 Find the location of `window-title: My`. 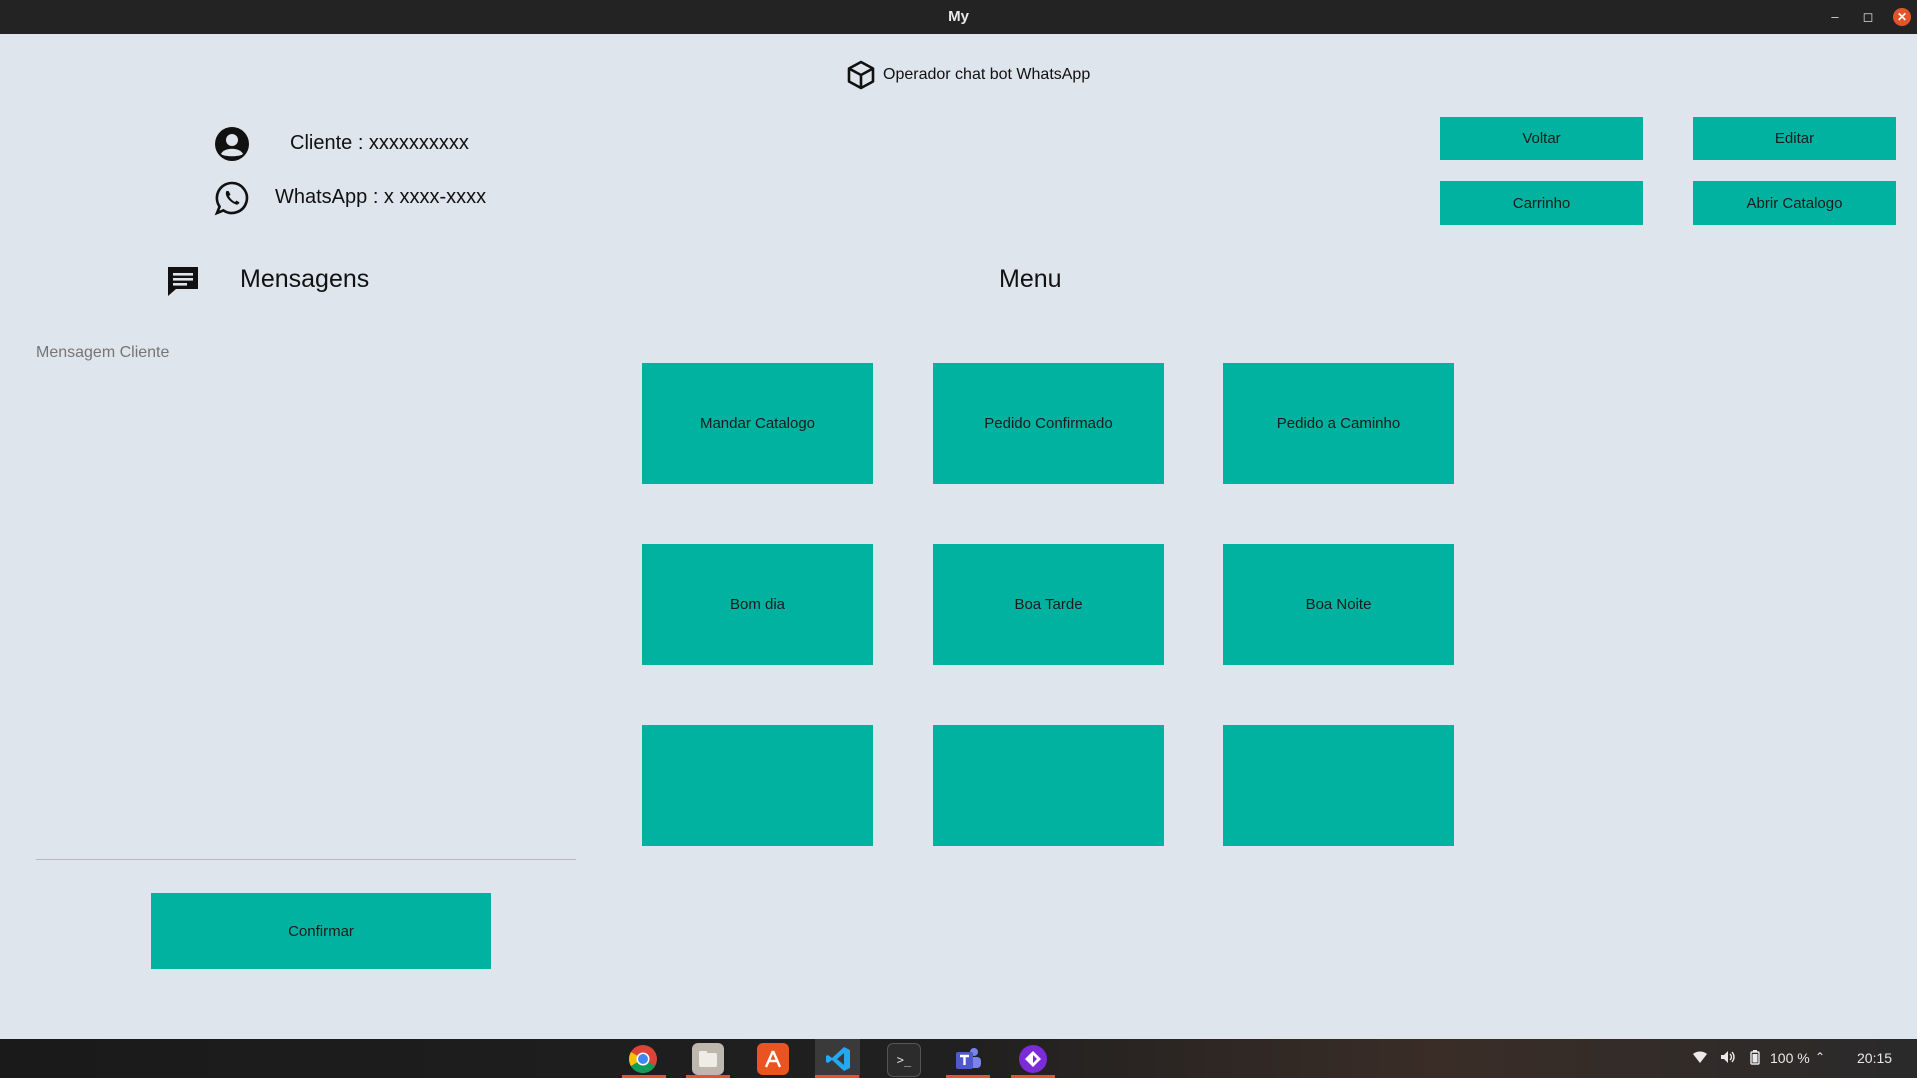

window-title: My is located at coordinates (958, 16).